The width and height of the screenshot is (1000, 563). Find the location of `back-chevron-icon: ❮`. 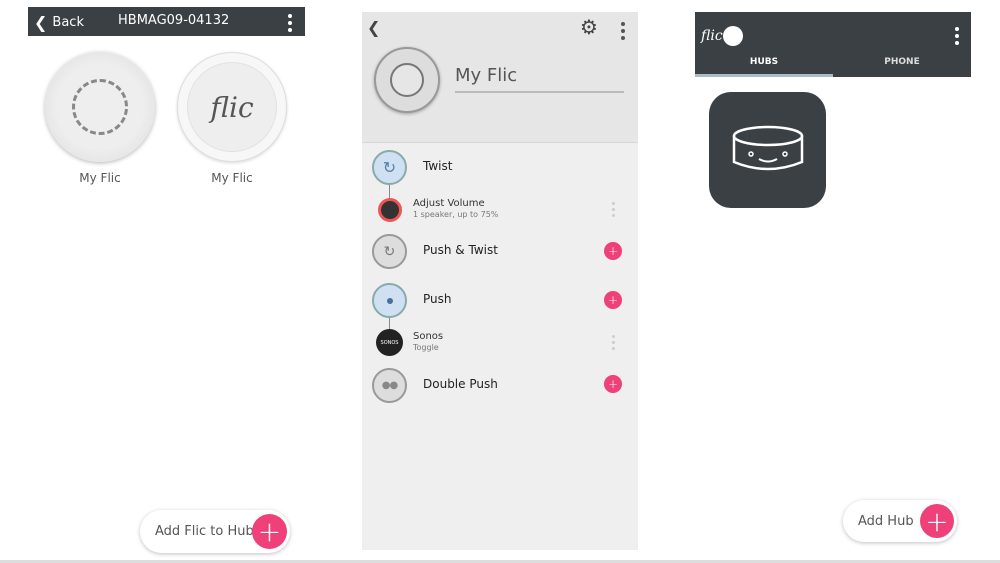

back-chevron-icon: ❮ is located at coordinates (373, 27).